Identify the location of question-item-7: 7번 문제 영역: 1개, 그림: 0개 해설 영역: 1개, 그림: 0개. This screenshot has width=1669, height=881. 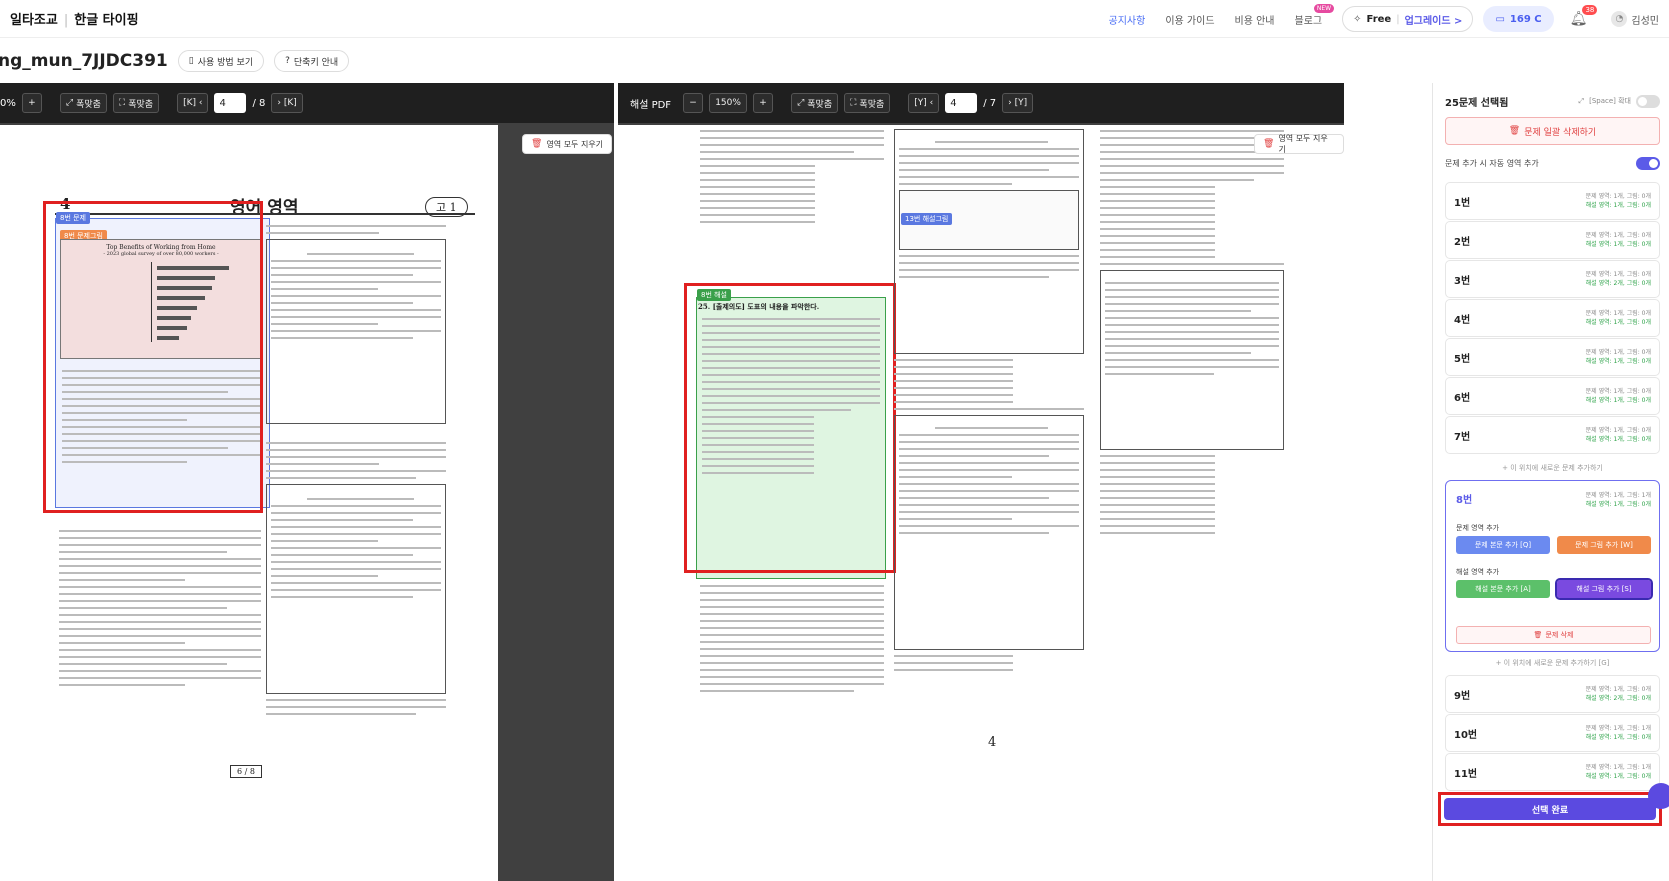
(1552, 435).